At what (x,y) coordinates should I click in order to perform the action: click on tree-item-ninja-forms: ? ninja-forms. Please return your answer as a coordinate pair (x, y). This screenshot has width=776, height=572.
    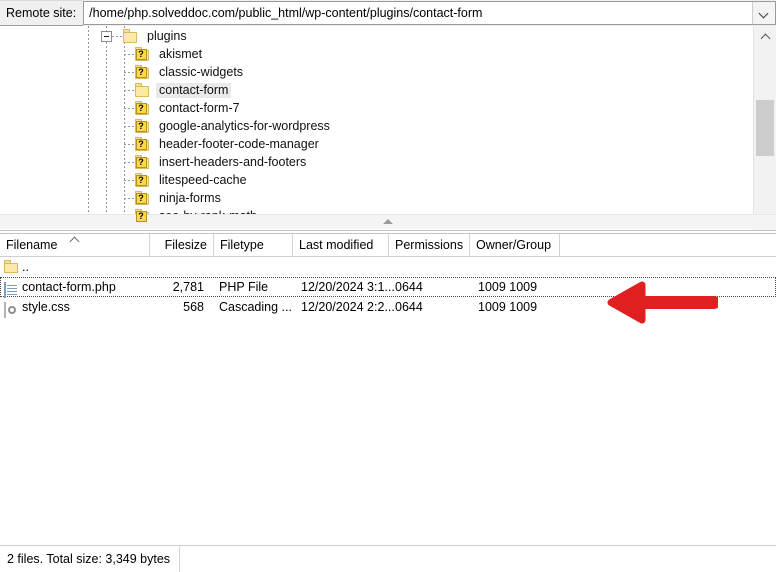
    Looking at the image, I should click on (174, 198).